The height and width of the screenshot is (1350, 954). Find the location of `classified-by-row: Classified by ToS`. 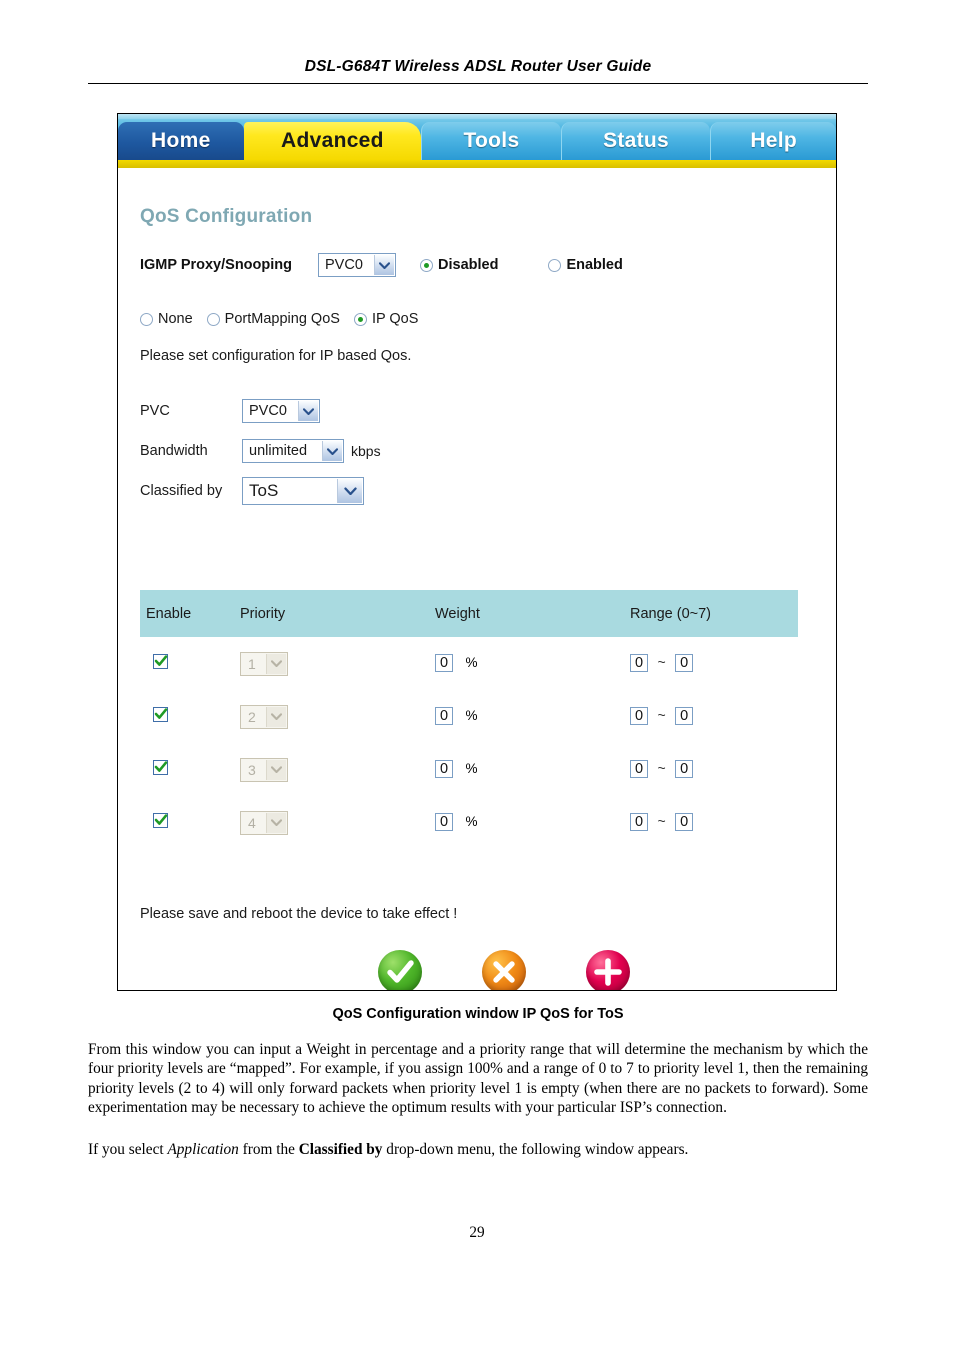

classified-by-row: Classified by ToS is located at coordinates (350, 491).